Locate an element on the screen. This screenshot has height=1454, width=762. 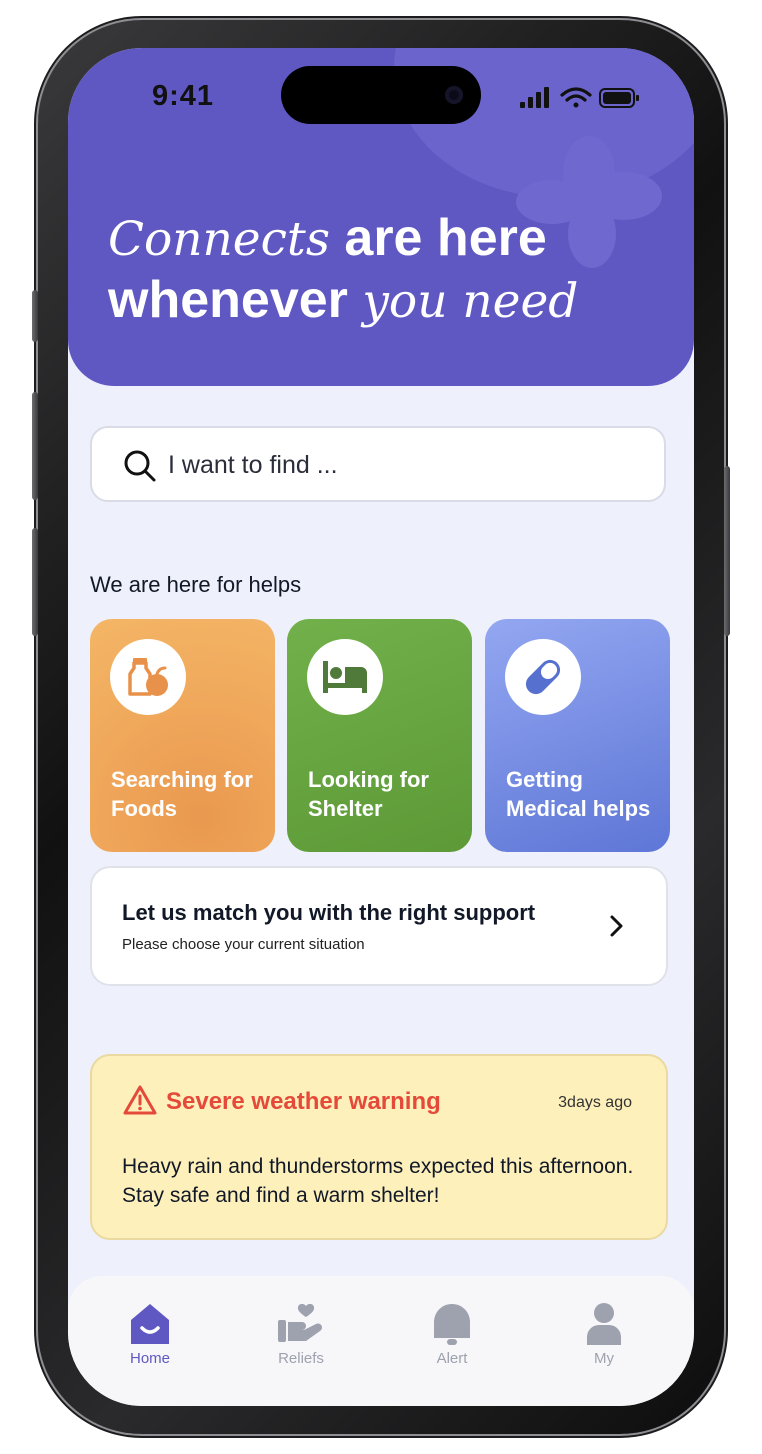
tab-my: My is located at coordinates (604, 1337).